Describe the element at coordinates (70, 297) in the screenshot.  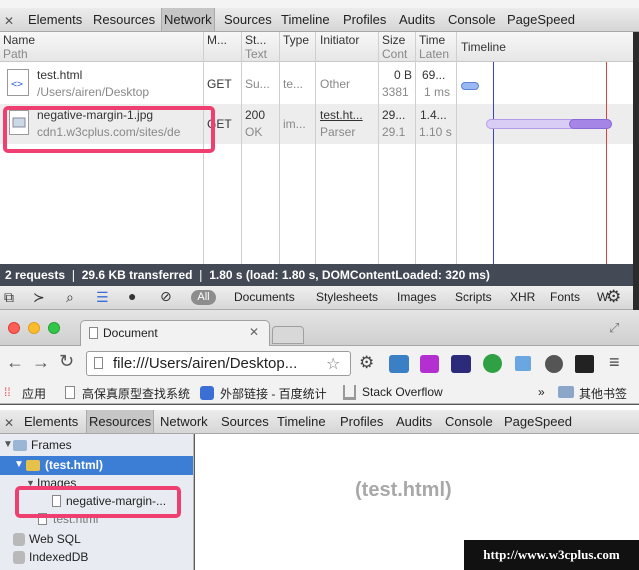
I see `search-icon: ⌕` at that location.